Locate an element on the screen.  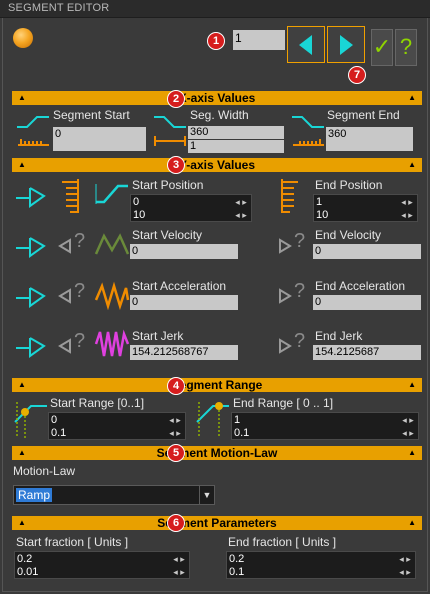
badge-7: 7 is located at coordinates (357, 75).